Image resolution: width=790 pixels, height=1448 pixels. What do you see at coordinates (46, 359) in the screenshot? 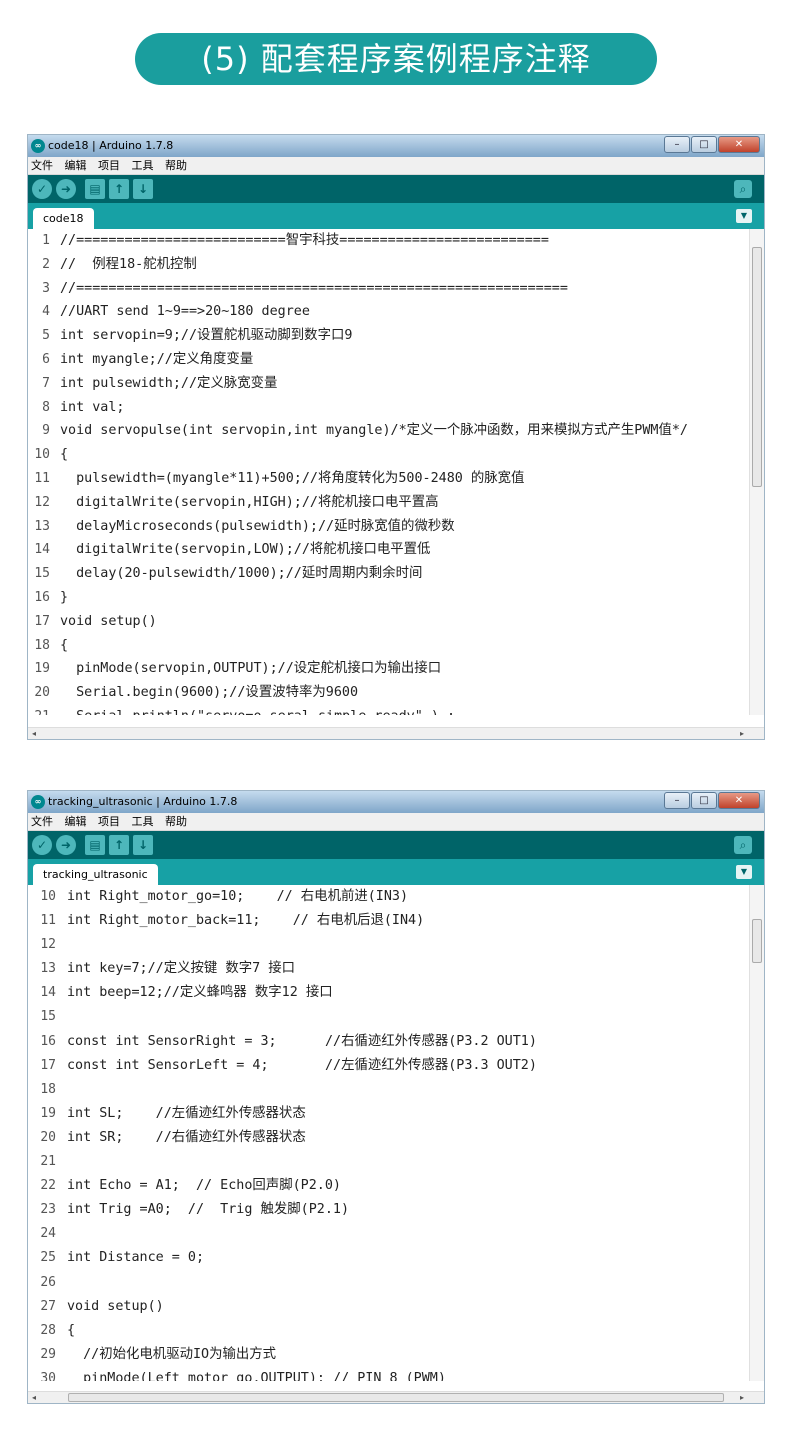
I see `line-number: 6` at bounding box center [46, 359].